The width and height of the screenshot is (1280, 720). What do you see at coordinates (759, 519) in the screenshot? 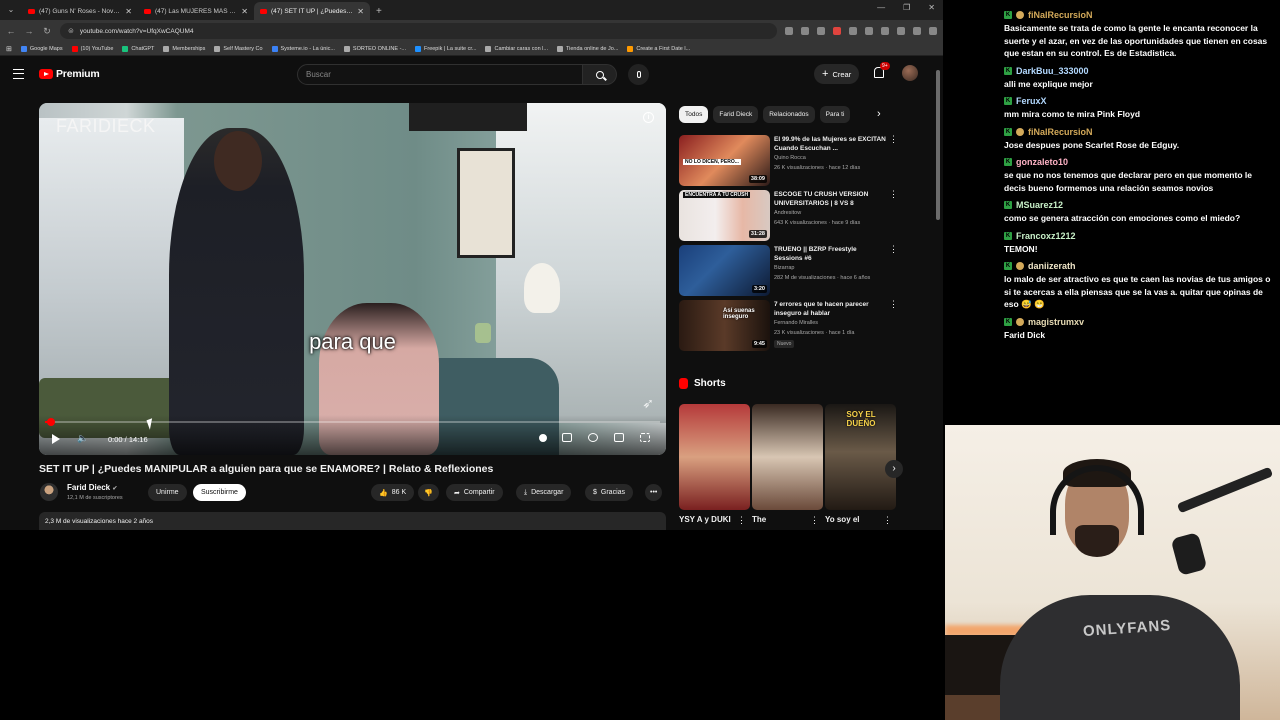
I see `short-title: The` at bounding box center [759, 519].